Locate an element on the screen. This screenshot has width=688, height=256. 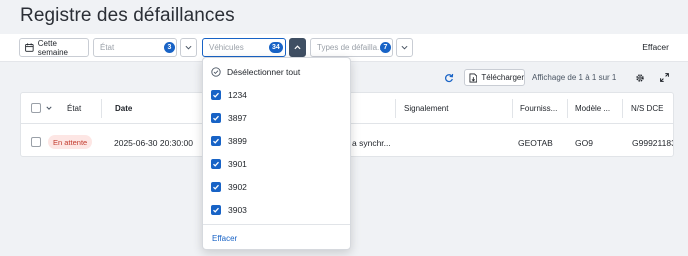
vehicle-option-label: 1234 is located at coordinates (237, 95).